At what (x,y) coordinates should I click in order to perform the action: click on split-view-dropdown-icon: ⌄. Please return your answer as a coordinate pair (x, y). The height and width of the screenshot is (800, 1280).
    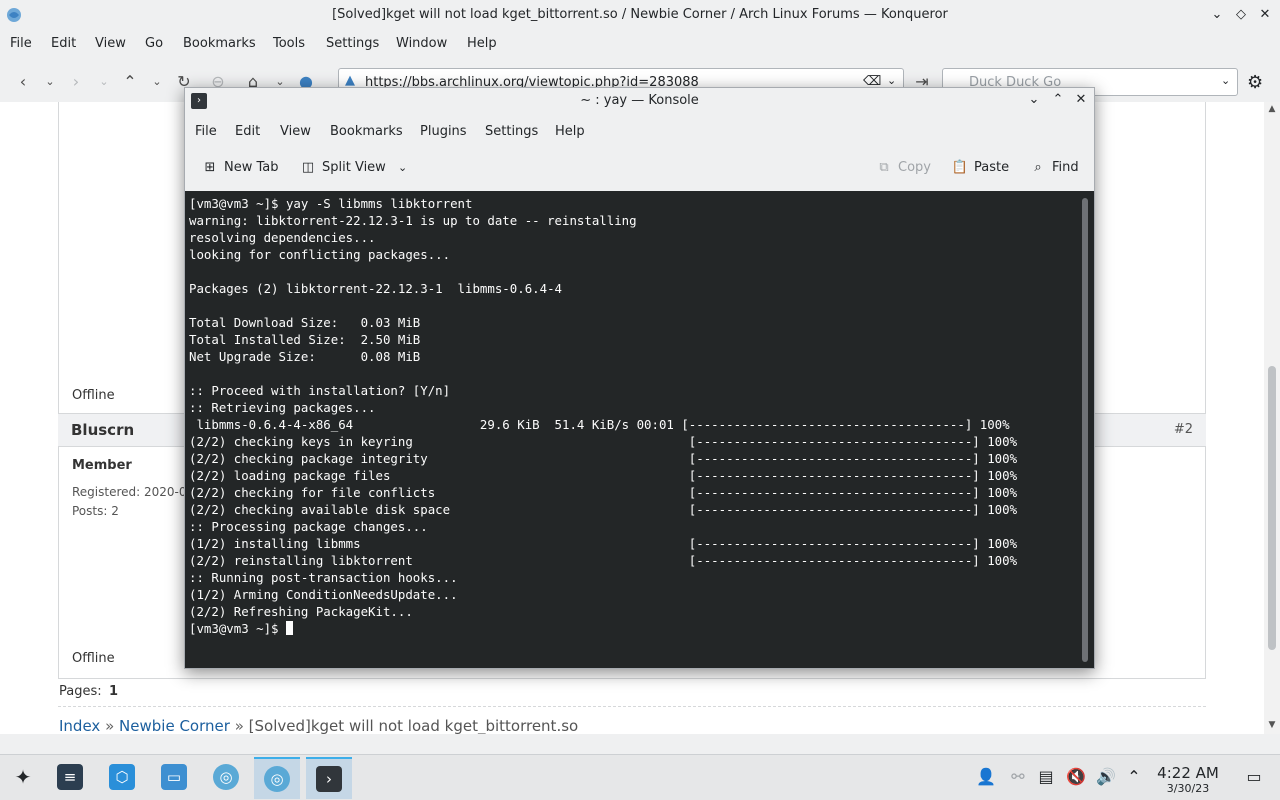
    Looking at the image, I should click on (402, 167).